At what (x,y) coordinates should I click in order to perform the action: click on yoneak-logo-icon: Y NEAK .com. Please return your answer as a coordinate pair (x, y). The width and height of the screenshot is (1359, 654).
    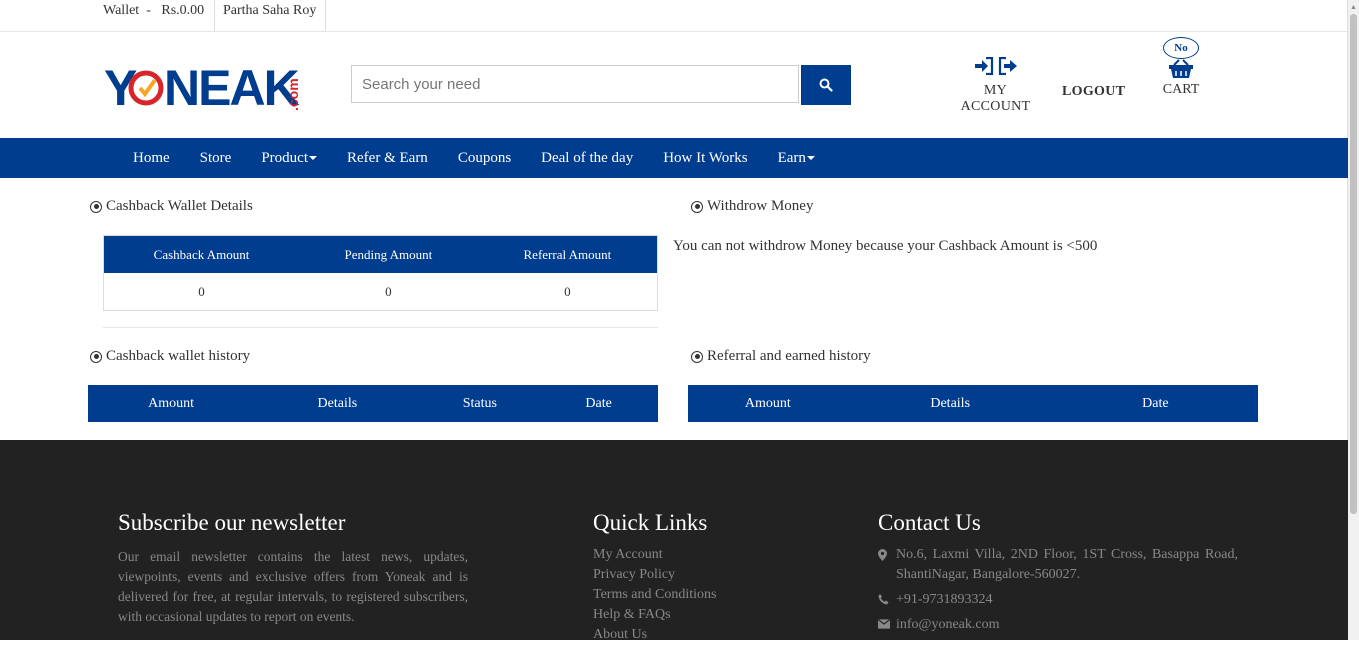
    Looking at the image, I should click on (203, 88).